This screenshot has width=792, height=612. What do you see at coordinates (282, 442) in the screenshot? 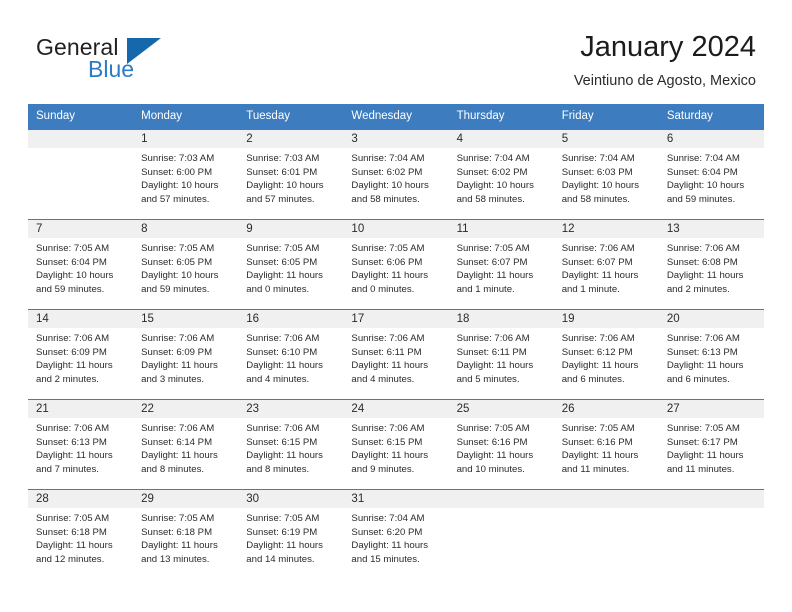
I see `day-detail-line: Sunset: 6:15 PM` at bounding box center [282, 442].